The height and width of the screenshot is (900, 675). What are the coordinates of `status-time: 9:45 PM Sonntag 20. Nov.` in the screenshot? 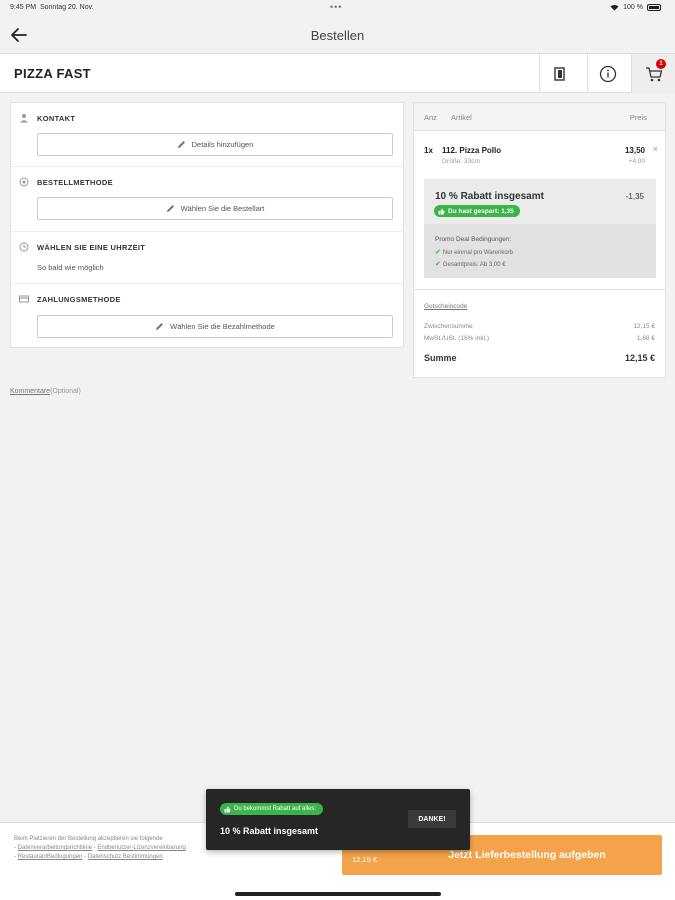 It's located at (52, 7).